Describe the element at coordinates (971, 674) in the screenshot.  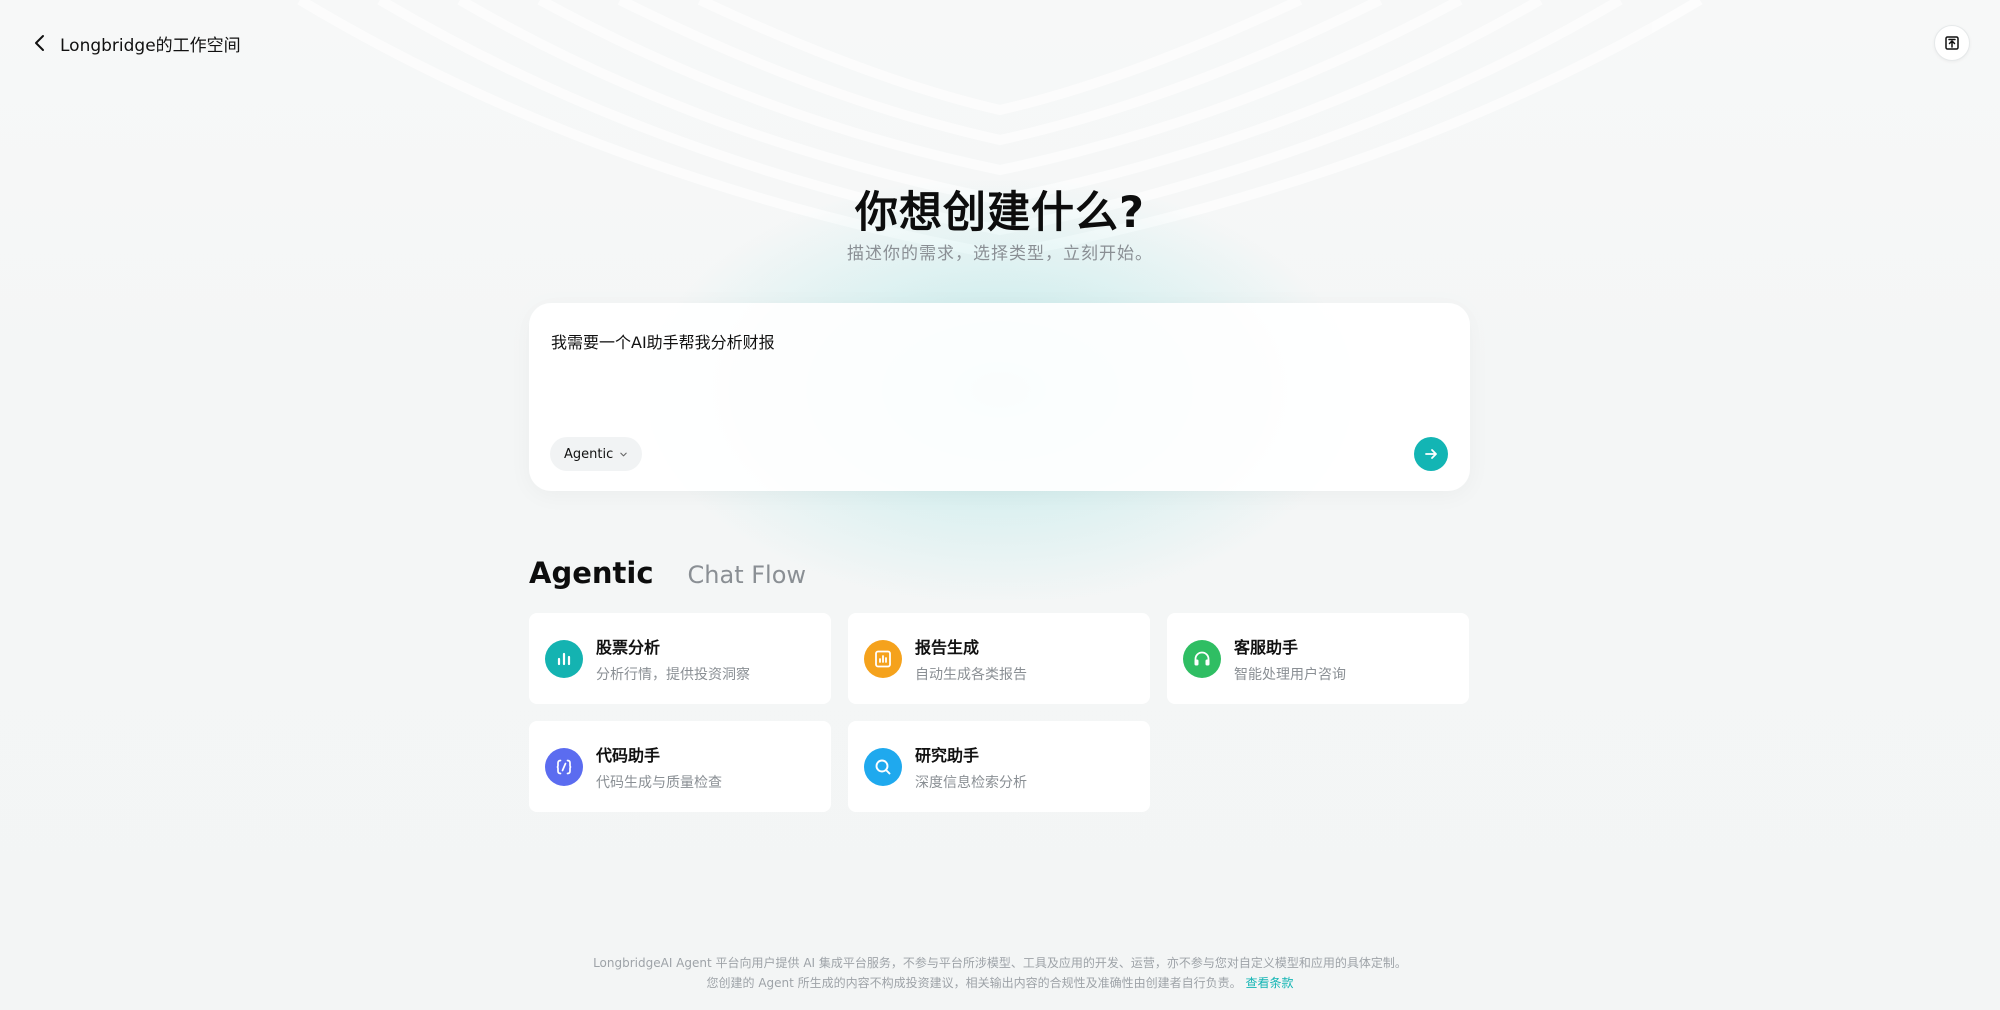
I see `card-desc: 自动生成各类报告` at that location.